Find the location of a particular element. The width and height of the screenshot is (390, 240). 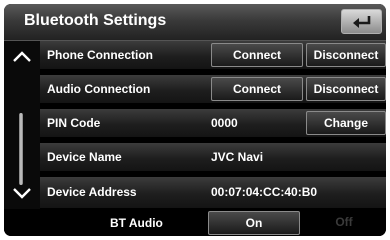

bt-audio-bar: BT Audio On Off is located at coordinates (195, 222).